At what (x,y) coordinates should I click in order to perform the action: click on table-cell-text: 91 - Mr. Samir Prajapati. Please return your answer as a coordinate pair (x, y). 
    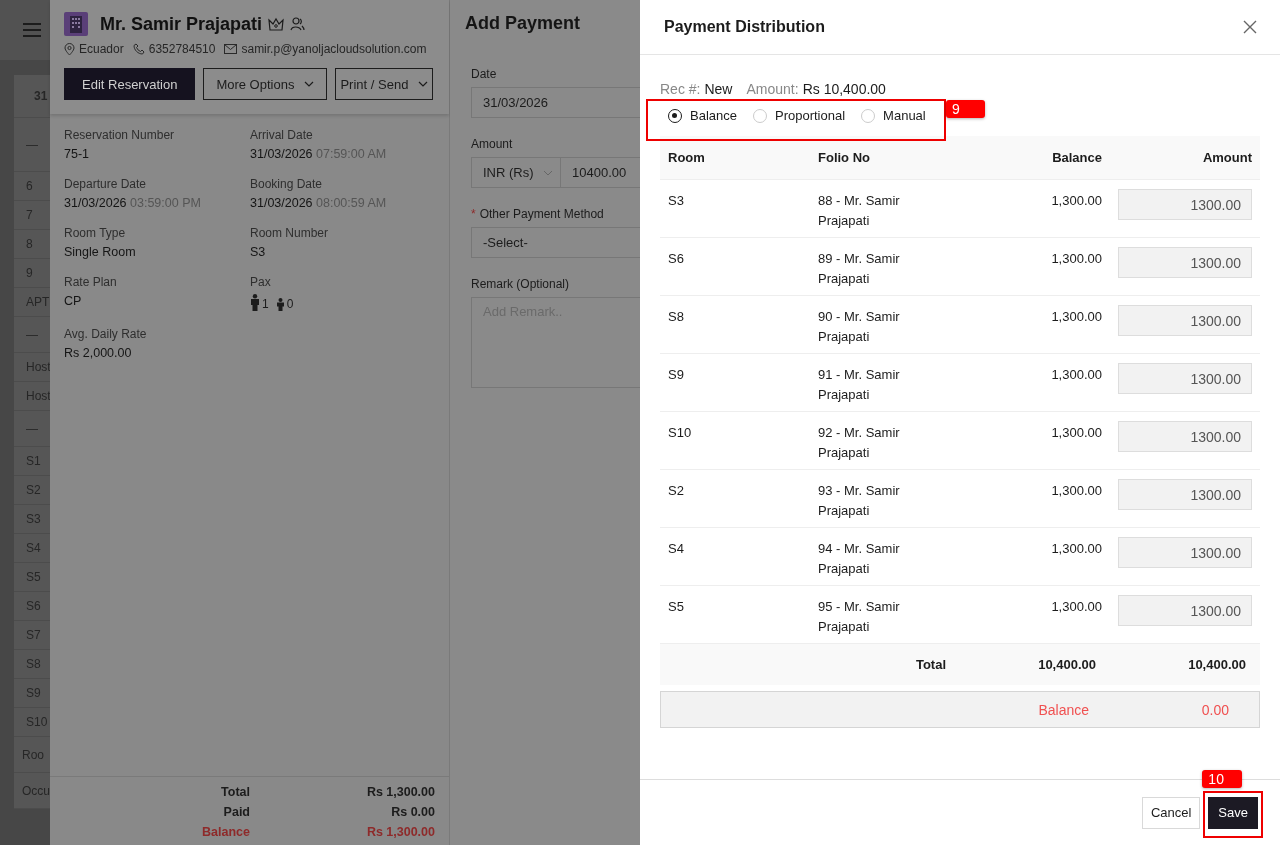
    Looking at the image, I should click on (859, 385).